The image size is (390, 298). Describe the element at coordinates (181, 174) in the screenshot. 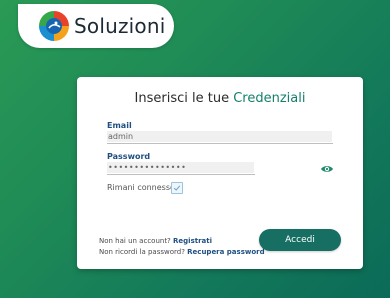

I see `password-underline` at that location.